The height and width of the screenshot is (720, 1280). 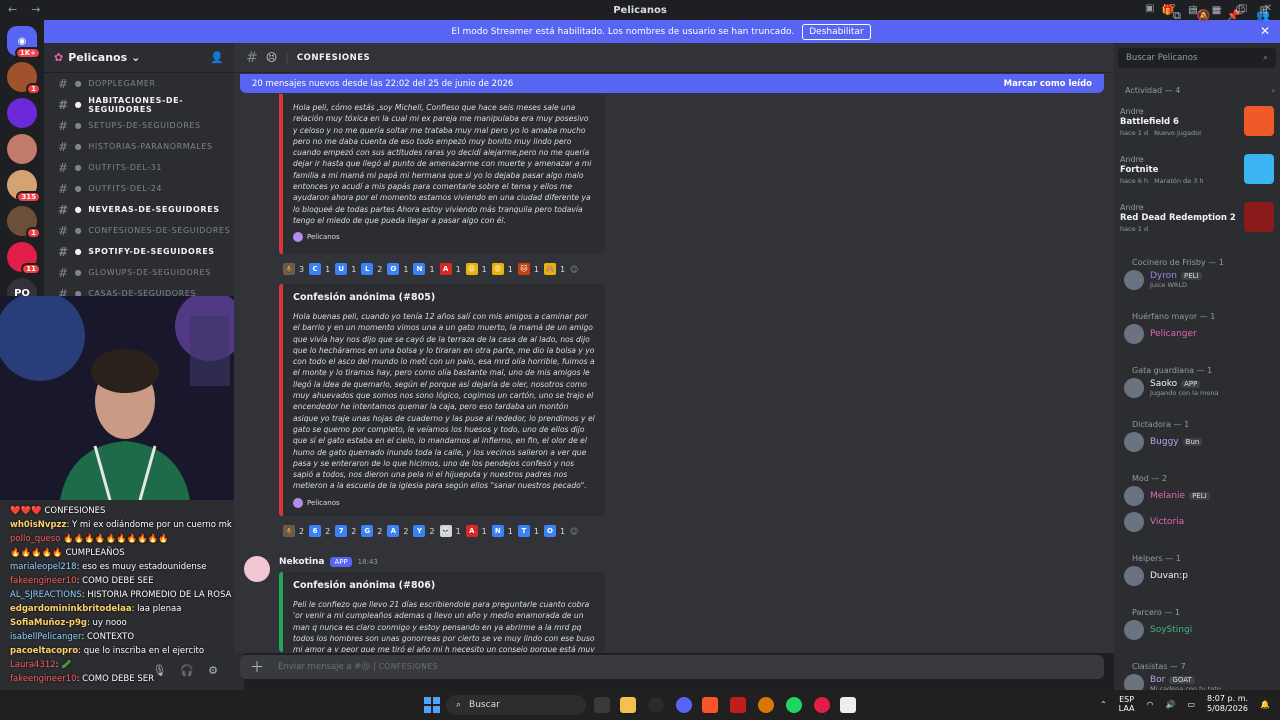 What do you see at coordinates (397, 531) in the screenshot?
I see `reaction: A2` at bounding box center [397, 531].